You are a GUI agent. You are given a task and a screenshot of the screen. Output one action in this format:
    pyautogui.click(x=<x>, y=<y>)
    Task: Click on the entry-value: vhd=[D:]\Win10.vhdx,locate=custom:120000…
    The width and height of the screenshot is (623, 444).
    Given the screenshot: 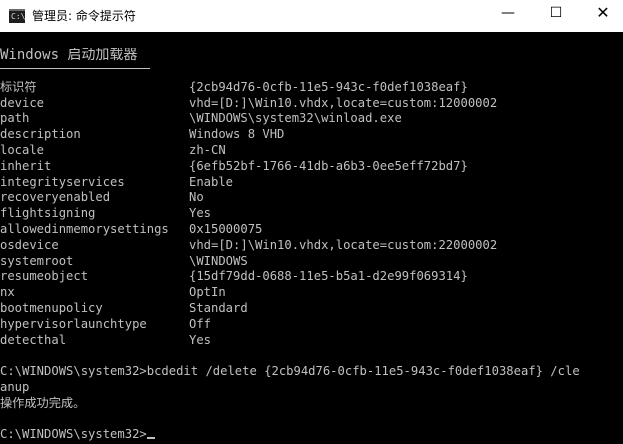 What is the action you would take?
    pyautogui.click(x=343, y=102)
    